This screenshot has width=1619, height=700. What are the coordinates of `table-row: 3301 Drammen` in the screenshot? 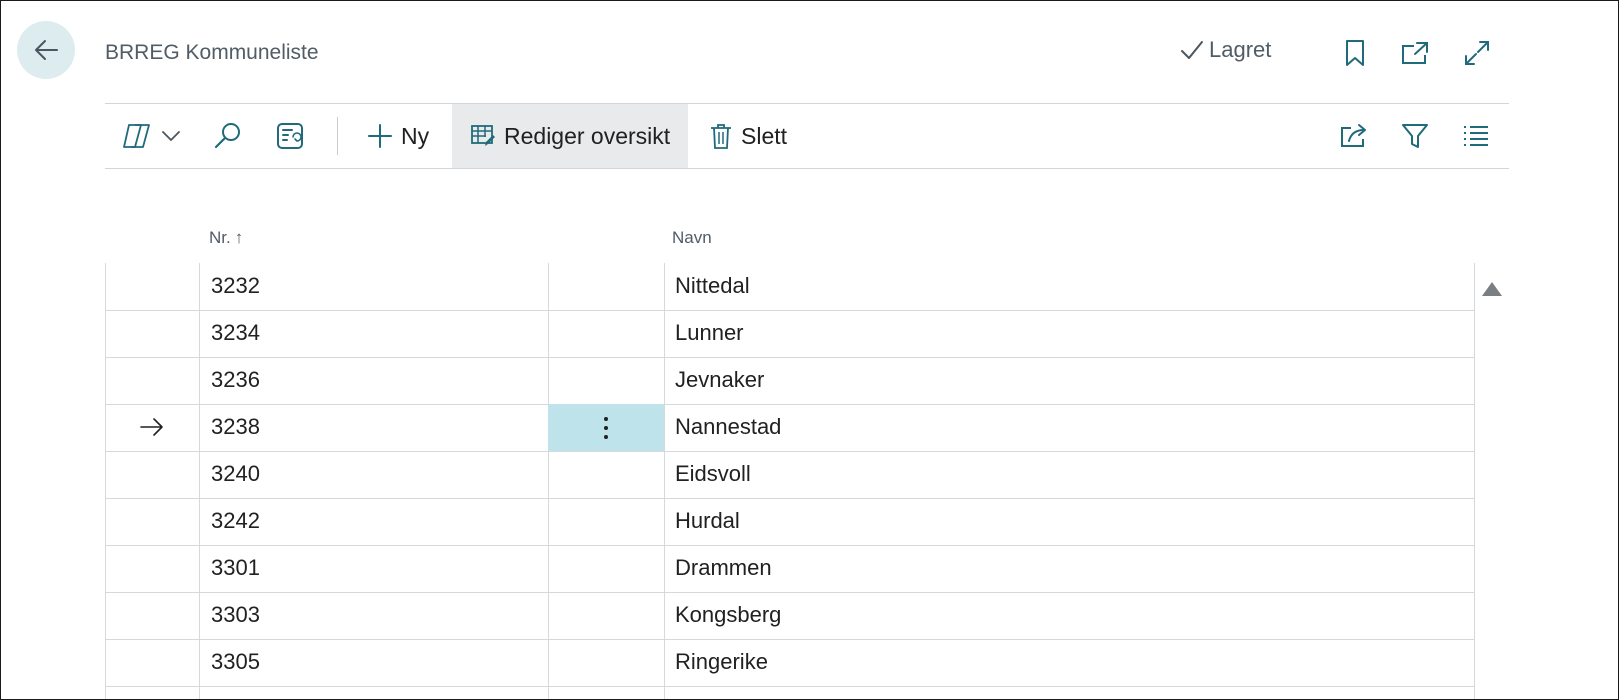 It's located at (790, 569).